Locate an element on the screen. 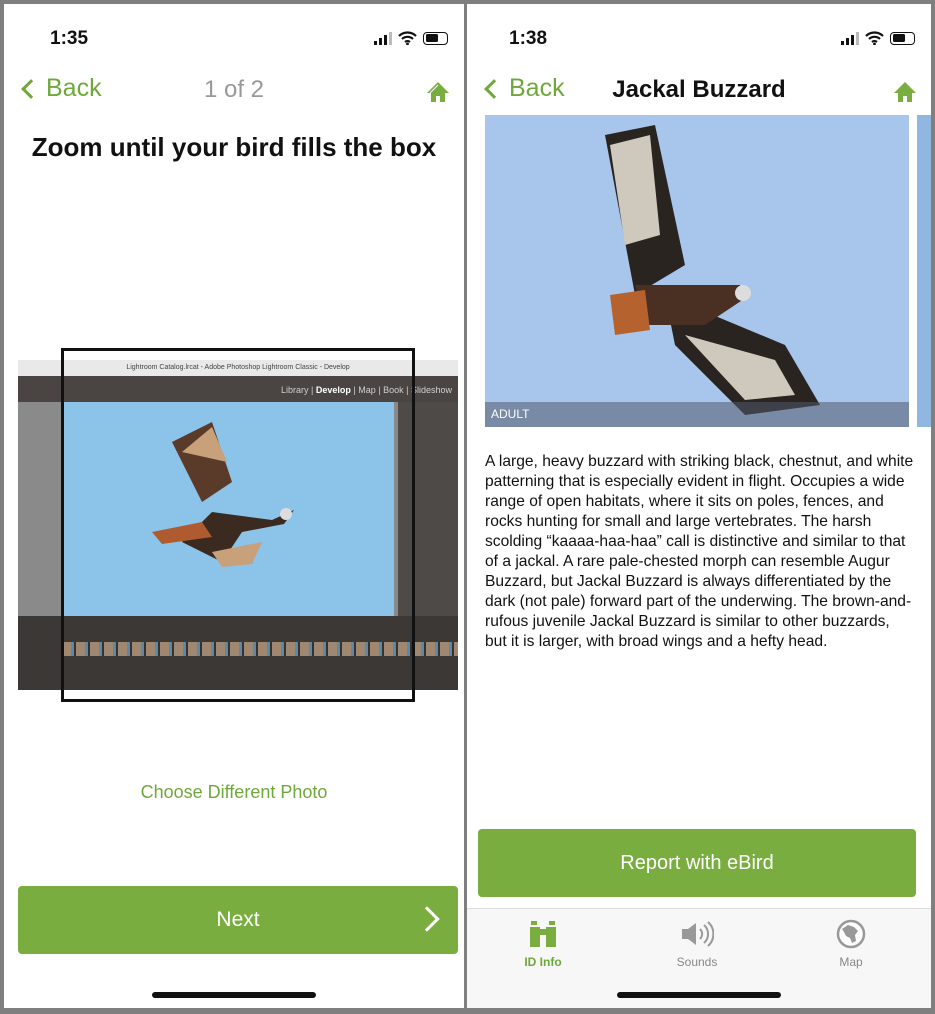 This screenshot has height=1014, width=935. species-photo: ADULT is located at coordinates (697, 271).